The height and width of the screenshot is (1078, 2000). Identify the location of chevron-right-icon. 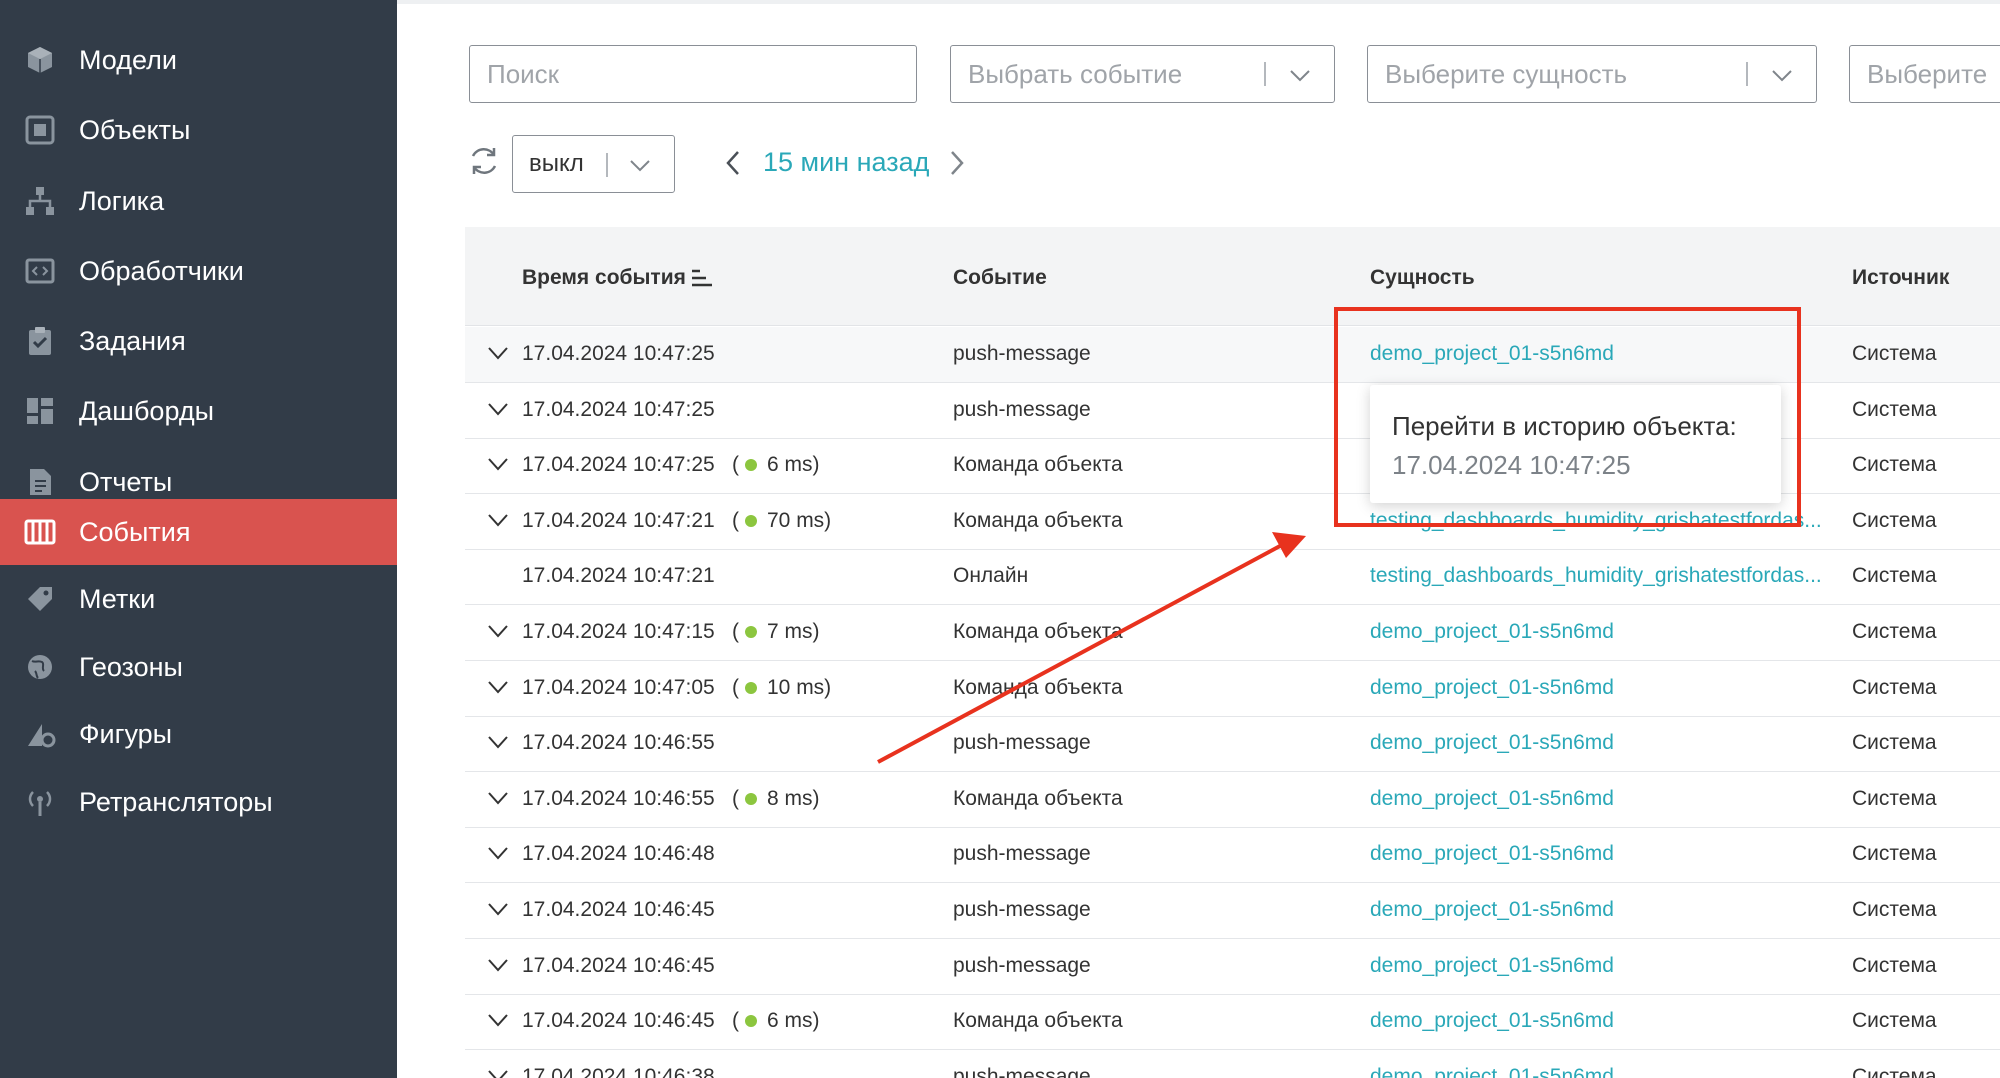
(957, 163).